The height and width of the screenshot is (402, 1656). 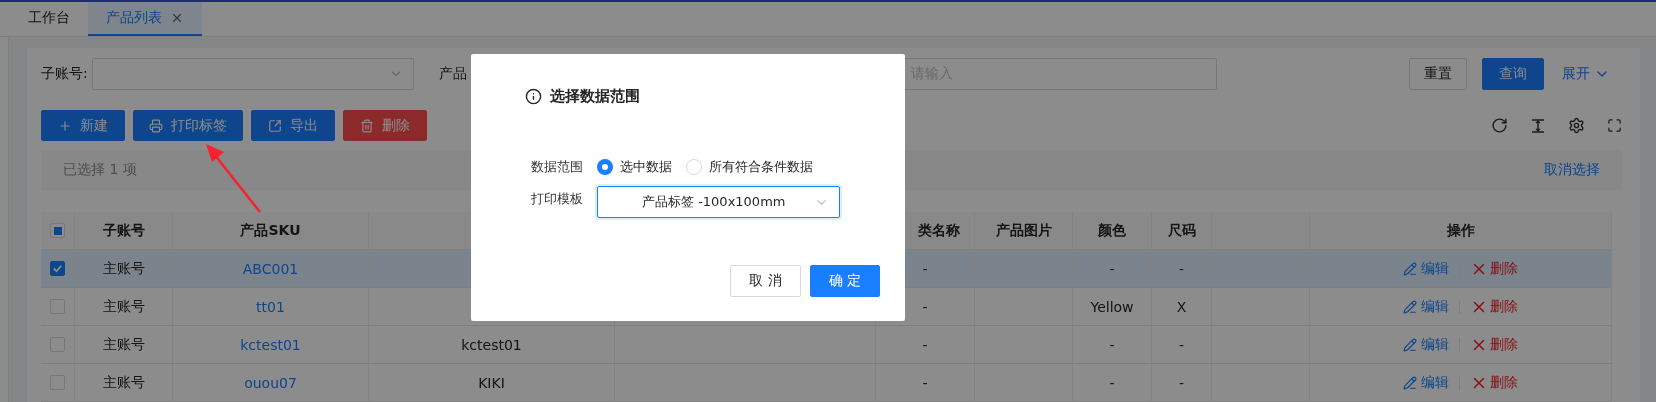 What do you see at coordinates (1182, 307) in the screenshot?
I see `table-cell: X` at bounding box center [1182, 307].